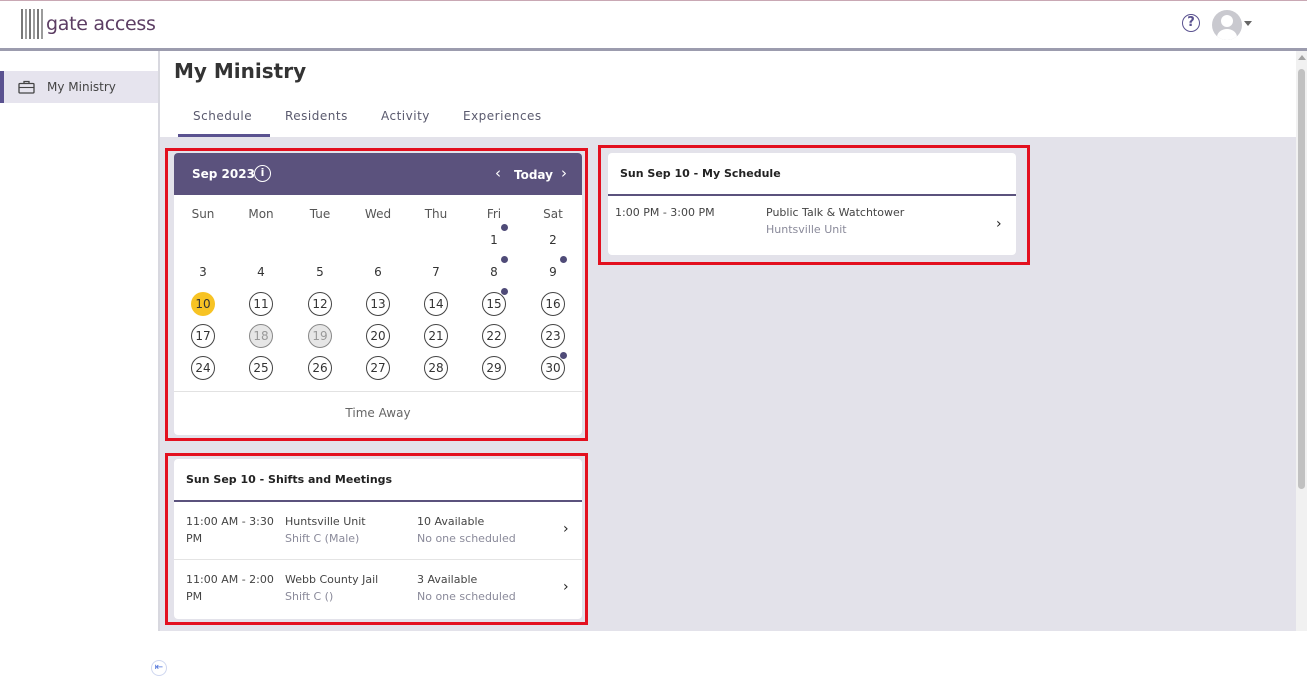 This screenshot has height=676, width=1307. What do you see at coordinates (81, 87) in the screenshot?
I see `sidebar-item-label: My Ministry` at bounding box center [81, 87].